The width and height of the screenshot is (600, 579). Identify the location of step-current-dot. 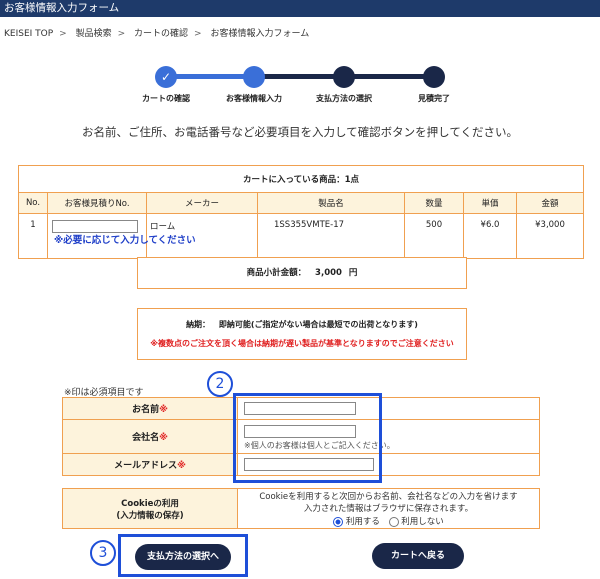
(254, 77).